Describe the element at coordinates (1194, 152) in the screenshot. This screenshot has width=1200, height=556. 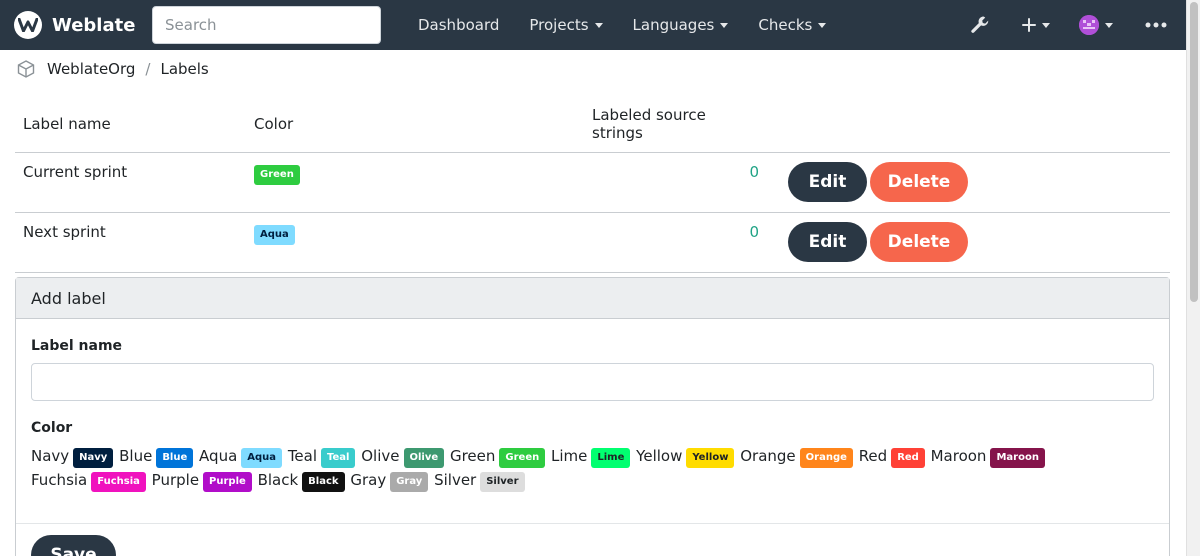
I see `scrollbar-thumb` at that location.